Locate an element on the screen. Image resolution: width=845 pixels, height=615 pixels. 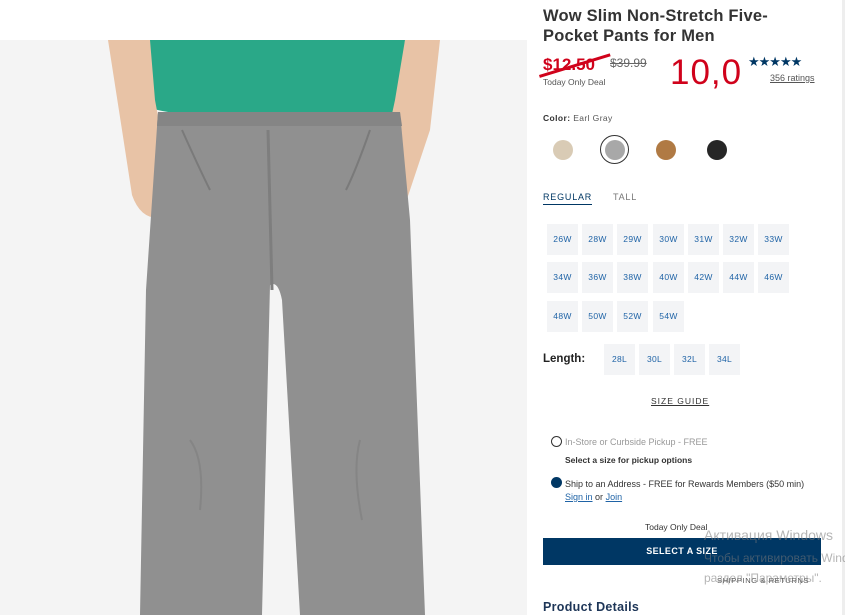
size-button: 54W is located at coordinates (668, 316).